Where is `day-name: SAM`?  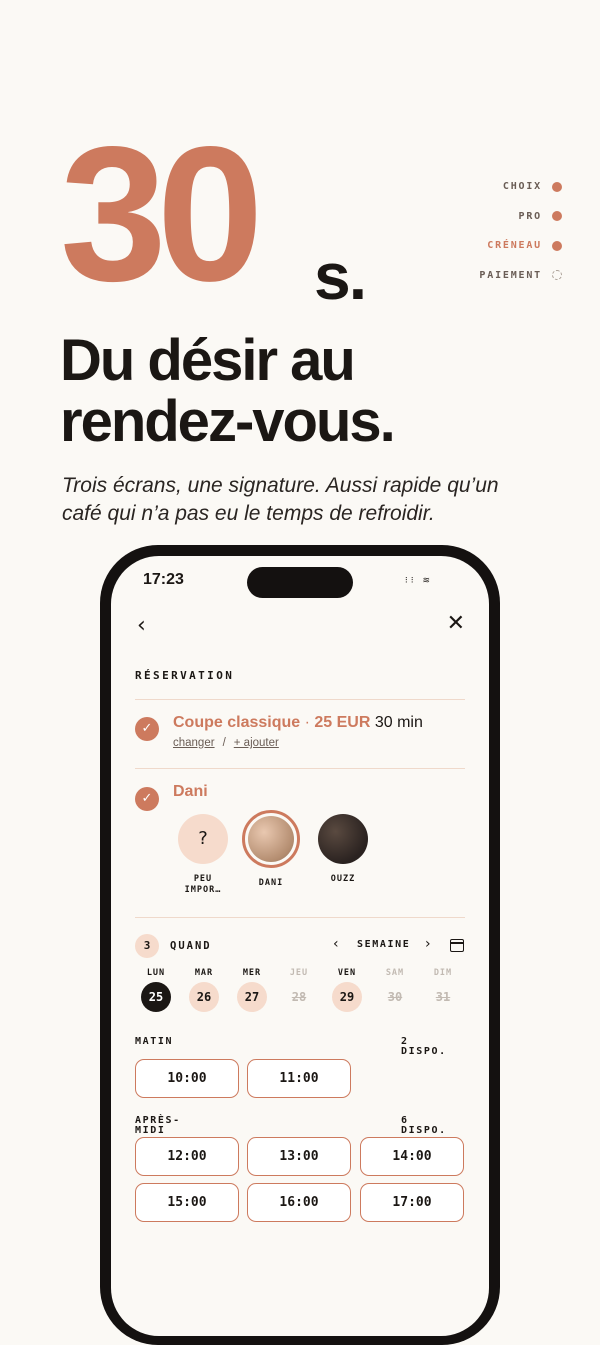
day-name: SAM is located at coordinates (395, 973).